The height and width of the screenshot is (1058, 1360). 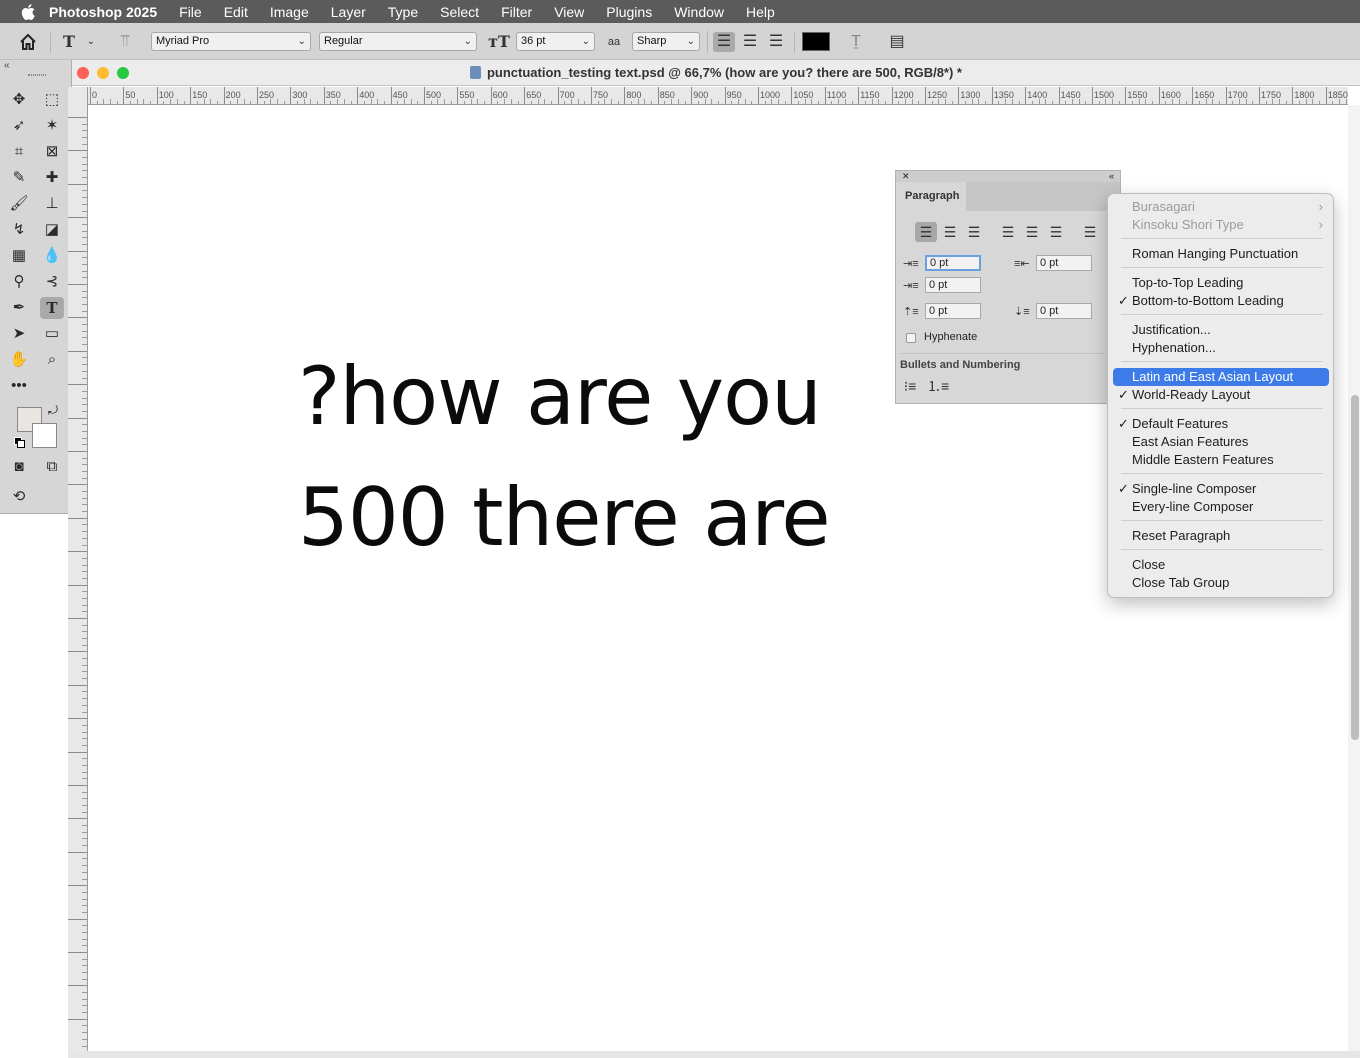 I want to click on gradient-tool-icon: ▦, so click(x=19, y=256).